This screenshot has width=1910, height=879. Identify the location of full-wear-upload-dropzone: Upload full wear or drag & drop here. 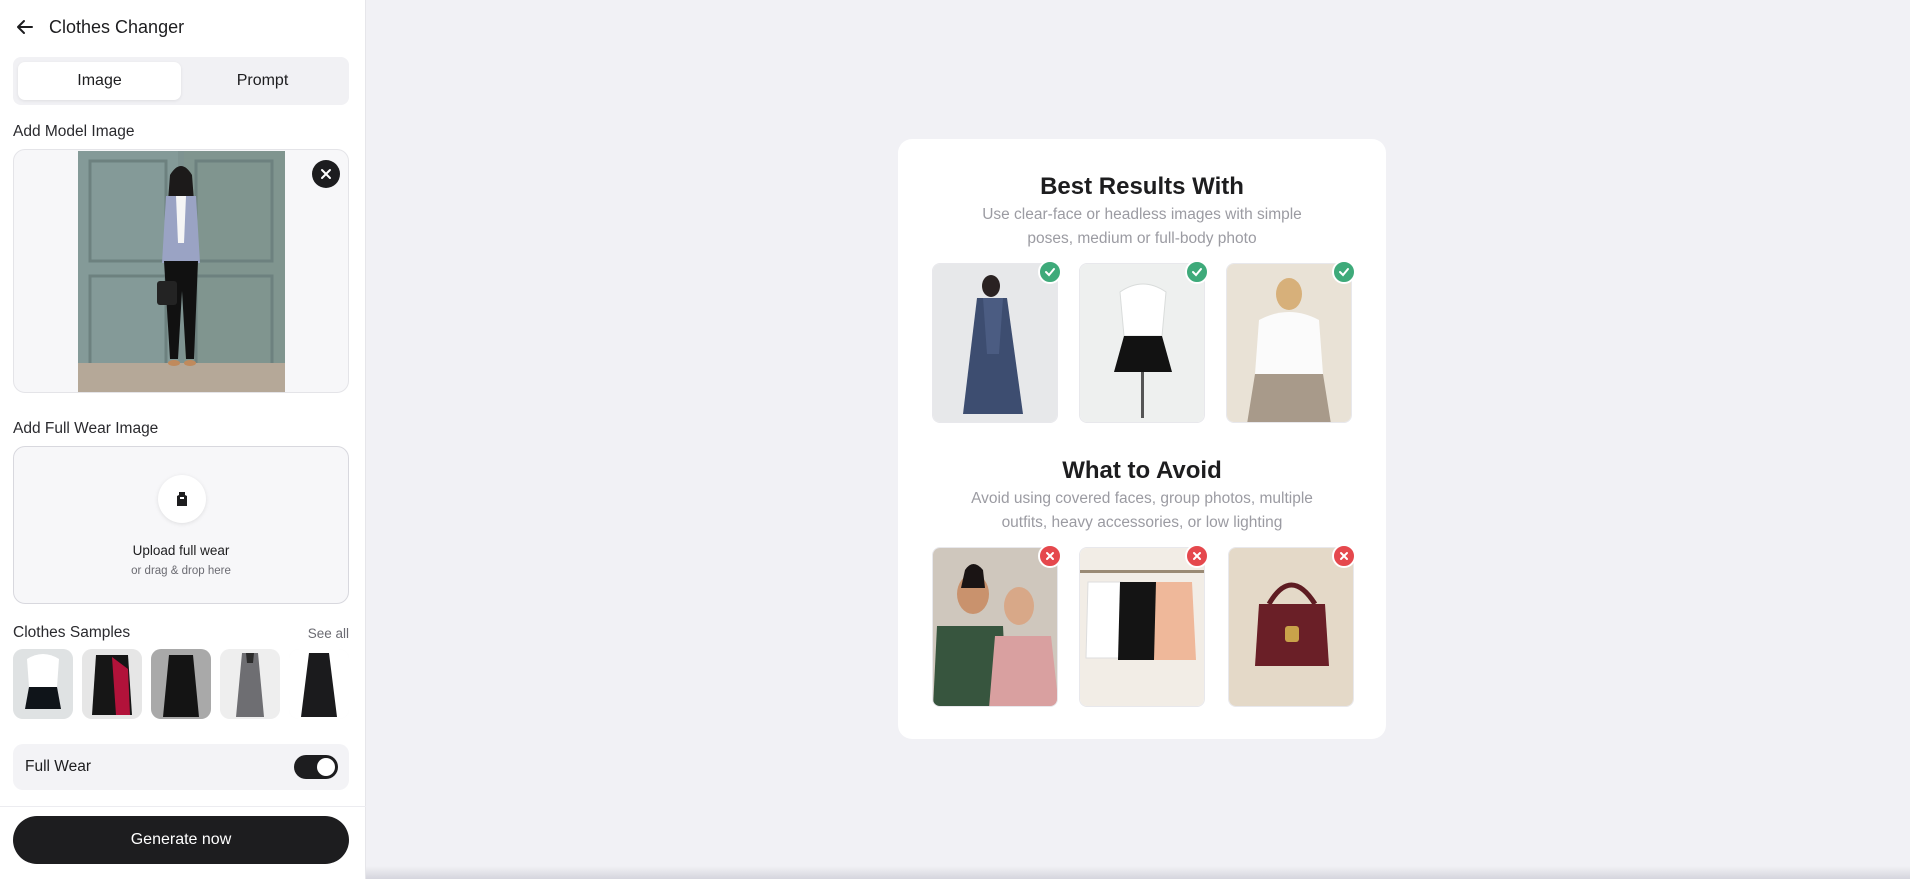
(181, 525).